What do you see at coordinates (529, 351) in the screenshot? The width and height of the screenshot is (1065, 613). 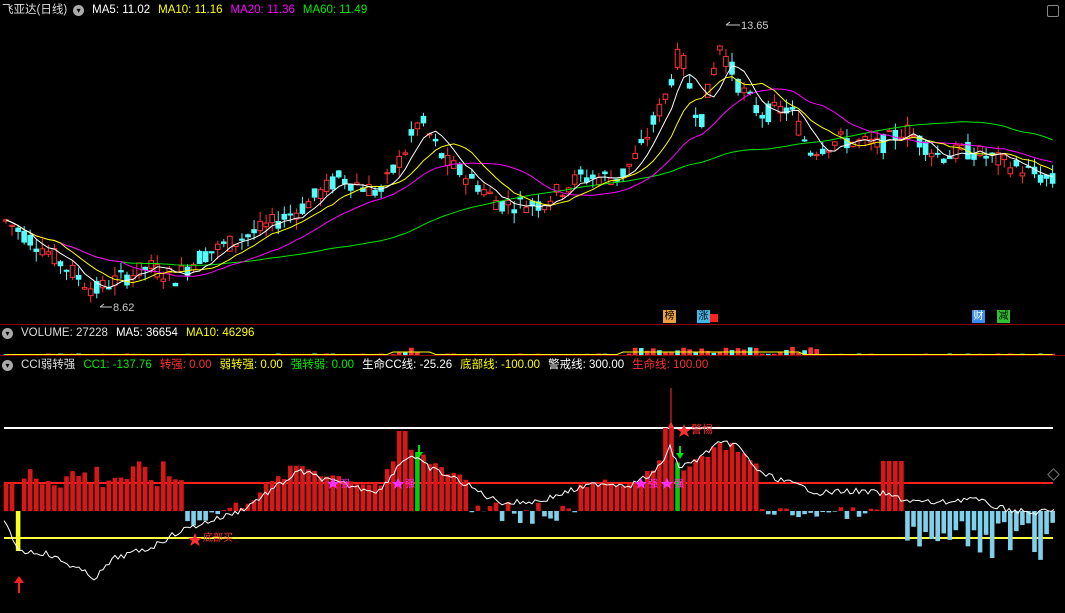 I see `volume-bars` at bounding box center [529, 351].